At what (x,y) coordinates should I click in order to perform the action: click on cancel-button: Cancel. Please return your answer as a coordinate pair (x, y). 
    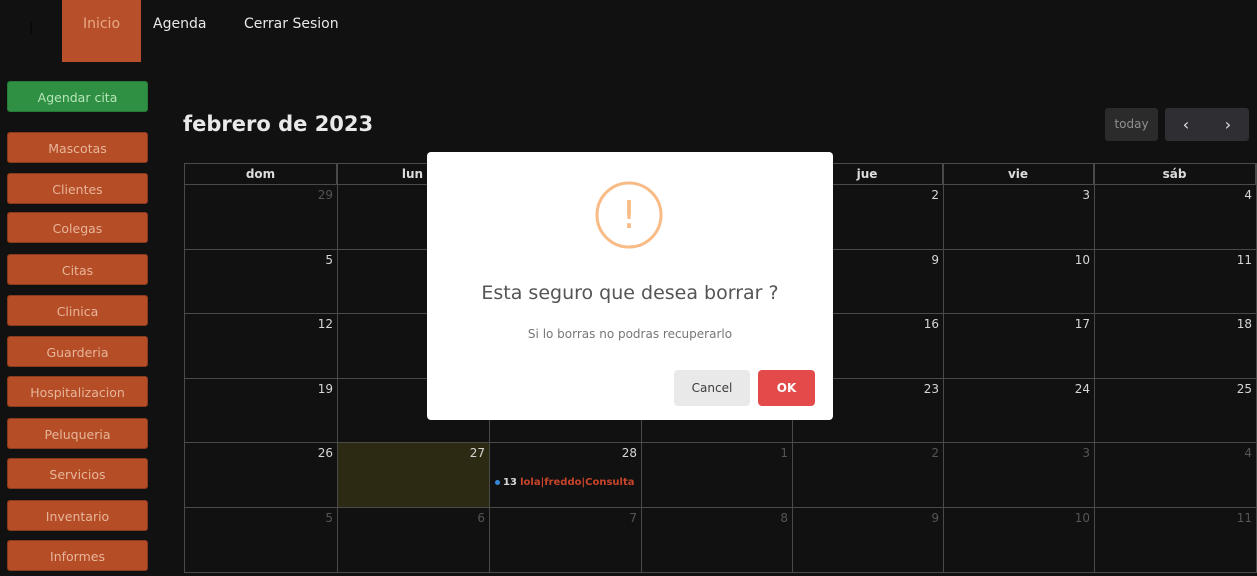
    Looking at the image, I should click on (712, 388).